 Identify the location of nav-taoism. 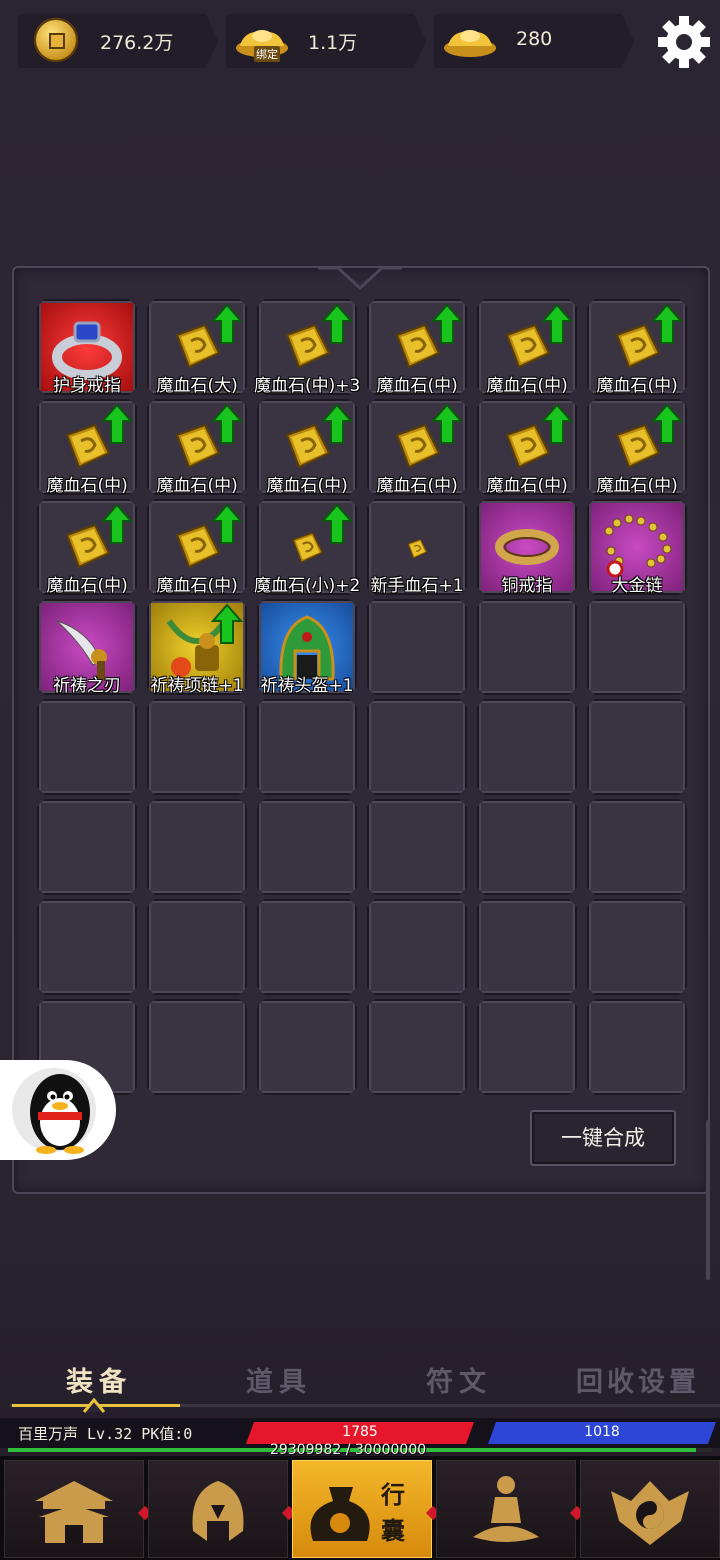
(650, 1509).